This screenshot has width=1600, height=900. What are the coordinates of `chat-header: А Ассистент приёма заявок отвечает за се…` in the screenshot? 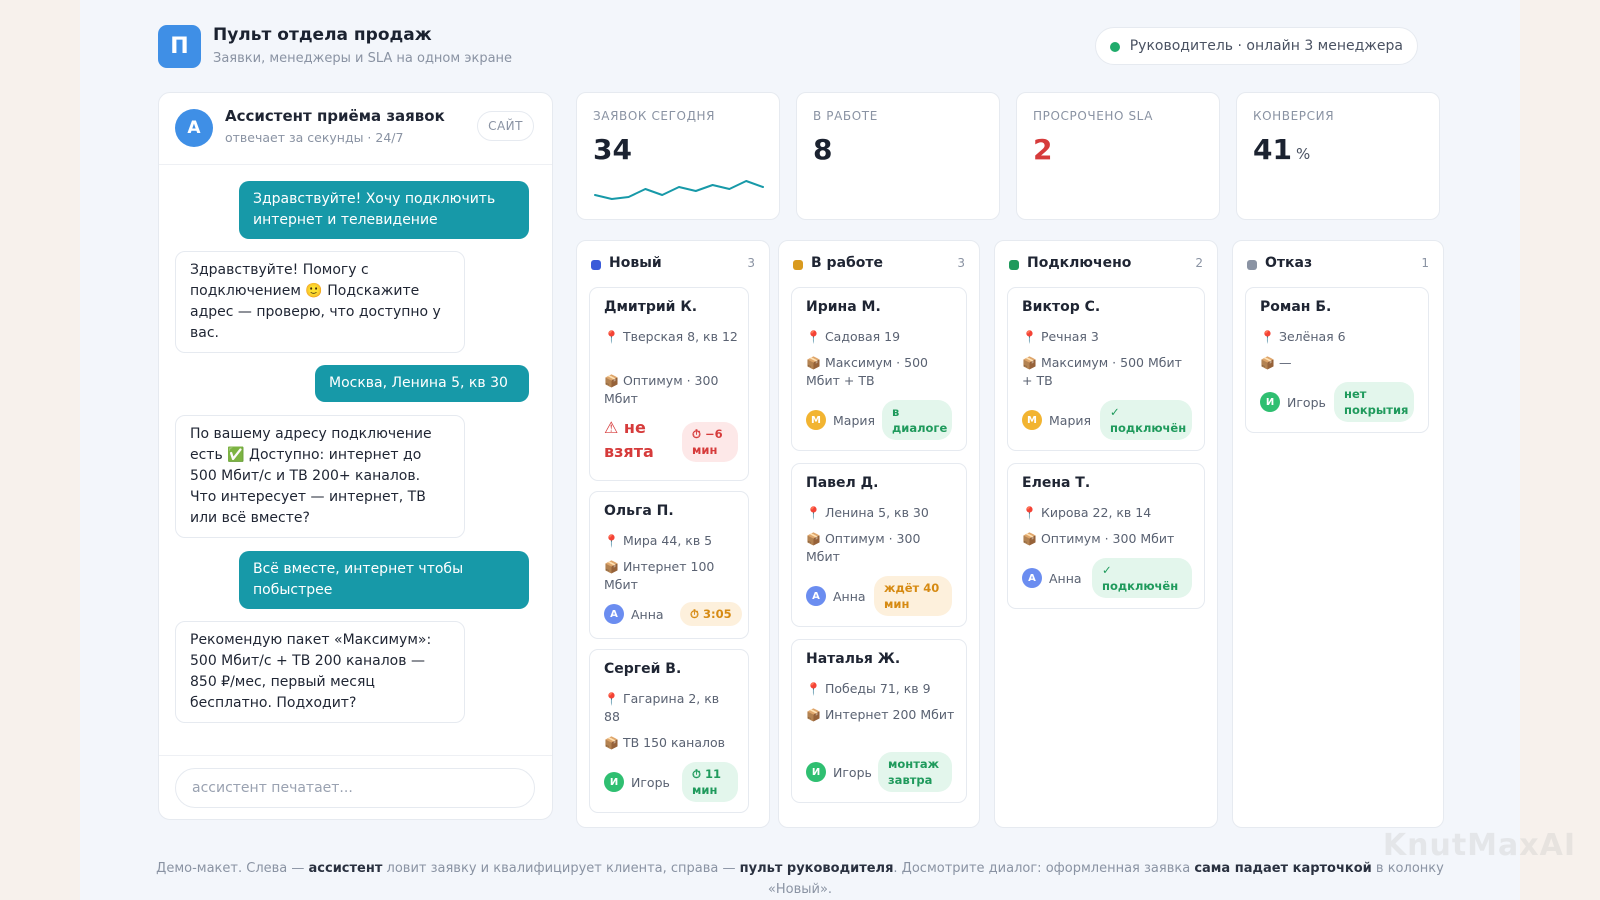 It's located at (355, 129).